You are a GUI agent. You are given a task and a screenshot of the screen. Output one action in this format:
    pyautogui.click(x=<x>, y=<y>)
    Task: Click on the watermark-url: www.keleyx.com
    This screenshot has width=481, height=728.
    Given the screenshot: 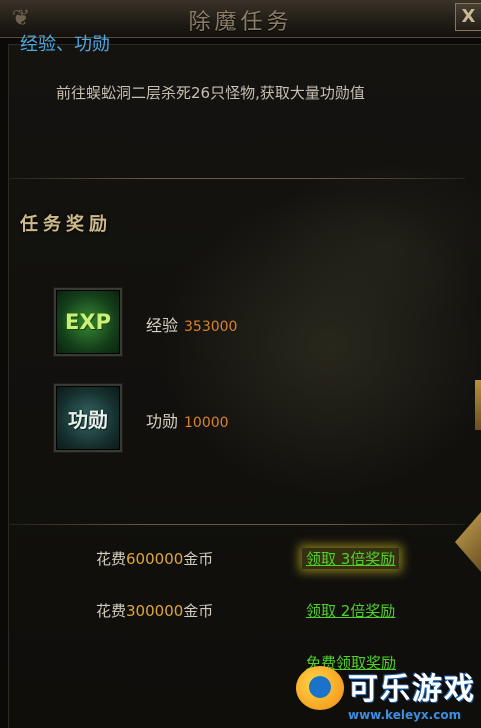 What is the action you would take?
    pyautogui.click(x=405, y=715)
    